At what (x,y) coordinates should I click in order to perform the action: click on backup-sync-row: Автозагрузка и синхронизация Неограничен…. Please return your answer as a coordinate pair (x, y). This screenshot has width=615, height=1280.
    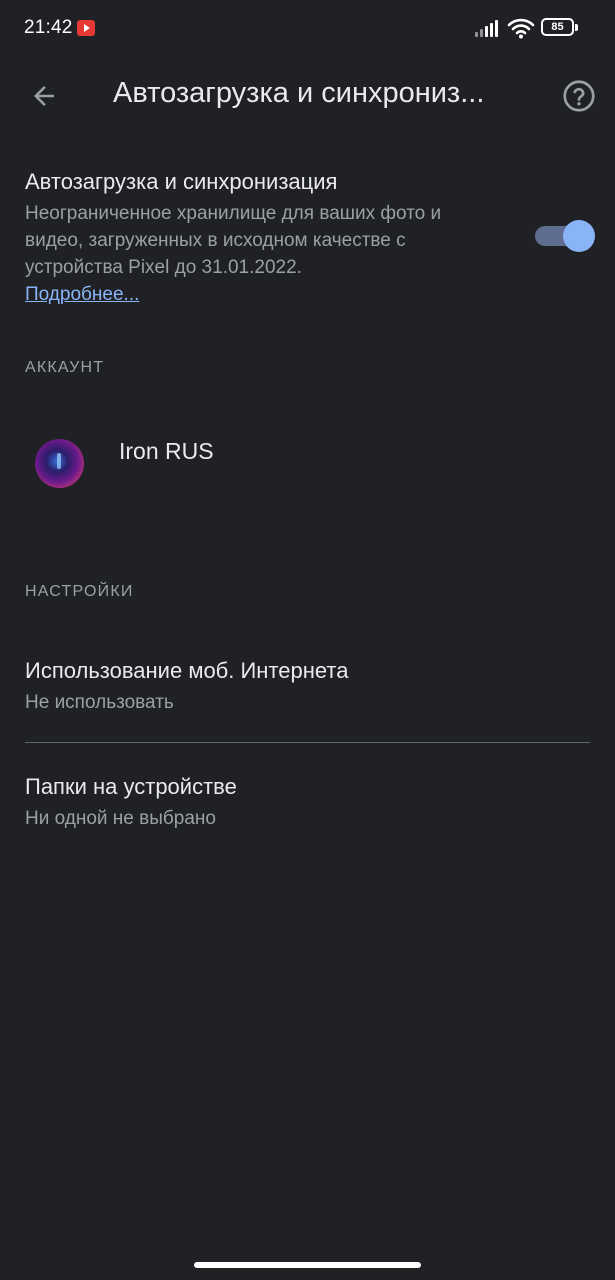
    Looking at the image, I should click on (310, 237).